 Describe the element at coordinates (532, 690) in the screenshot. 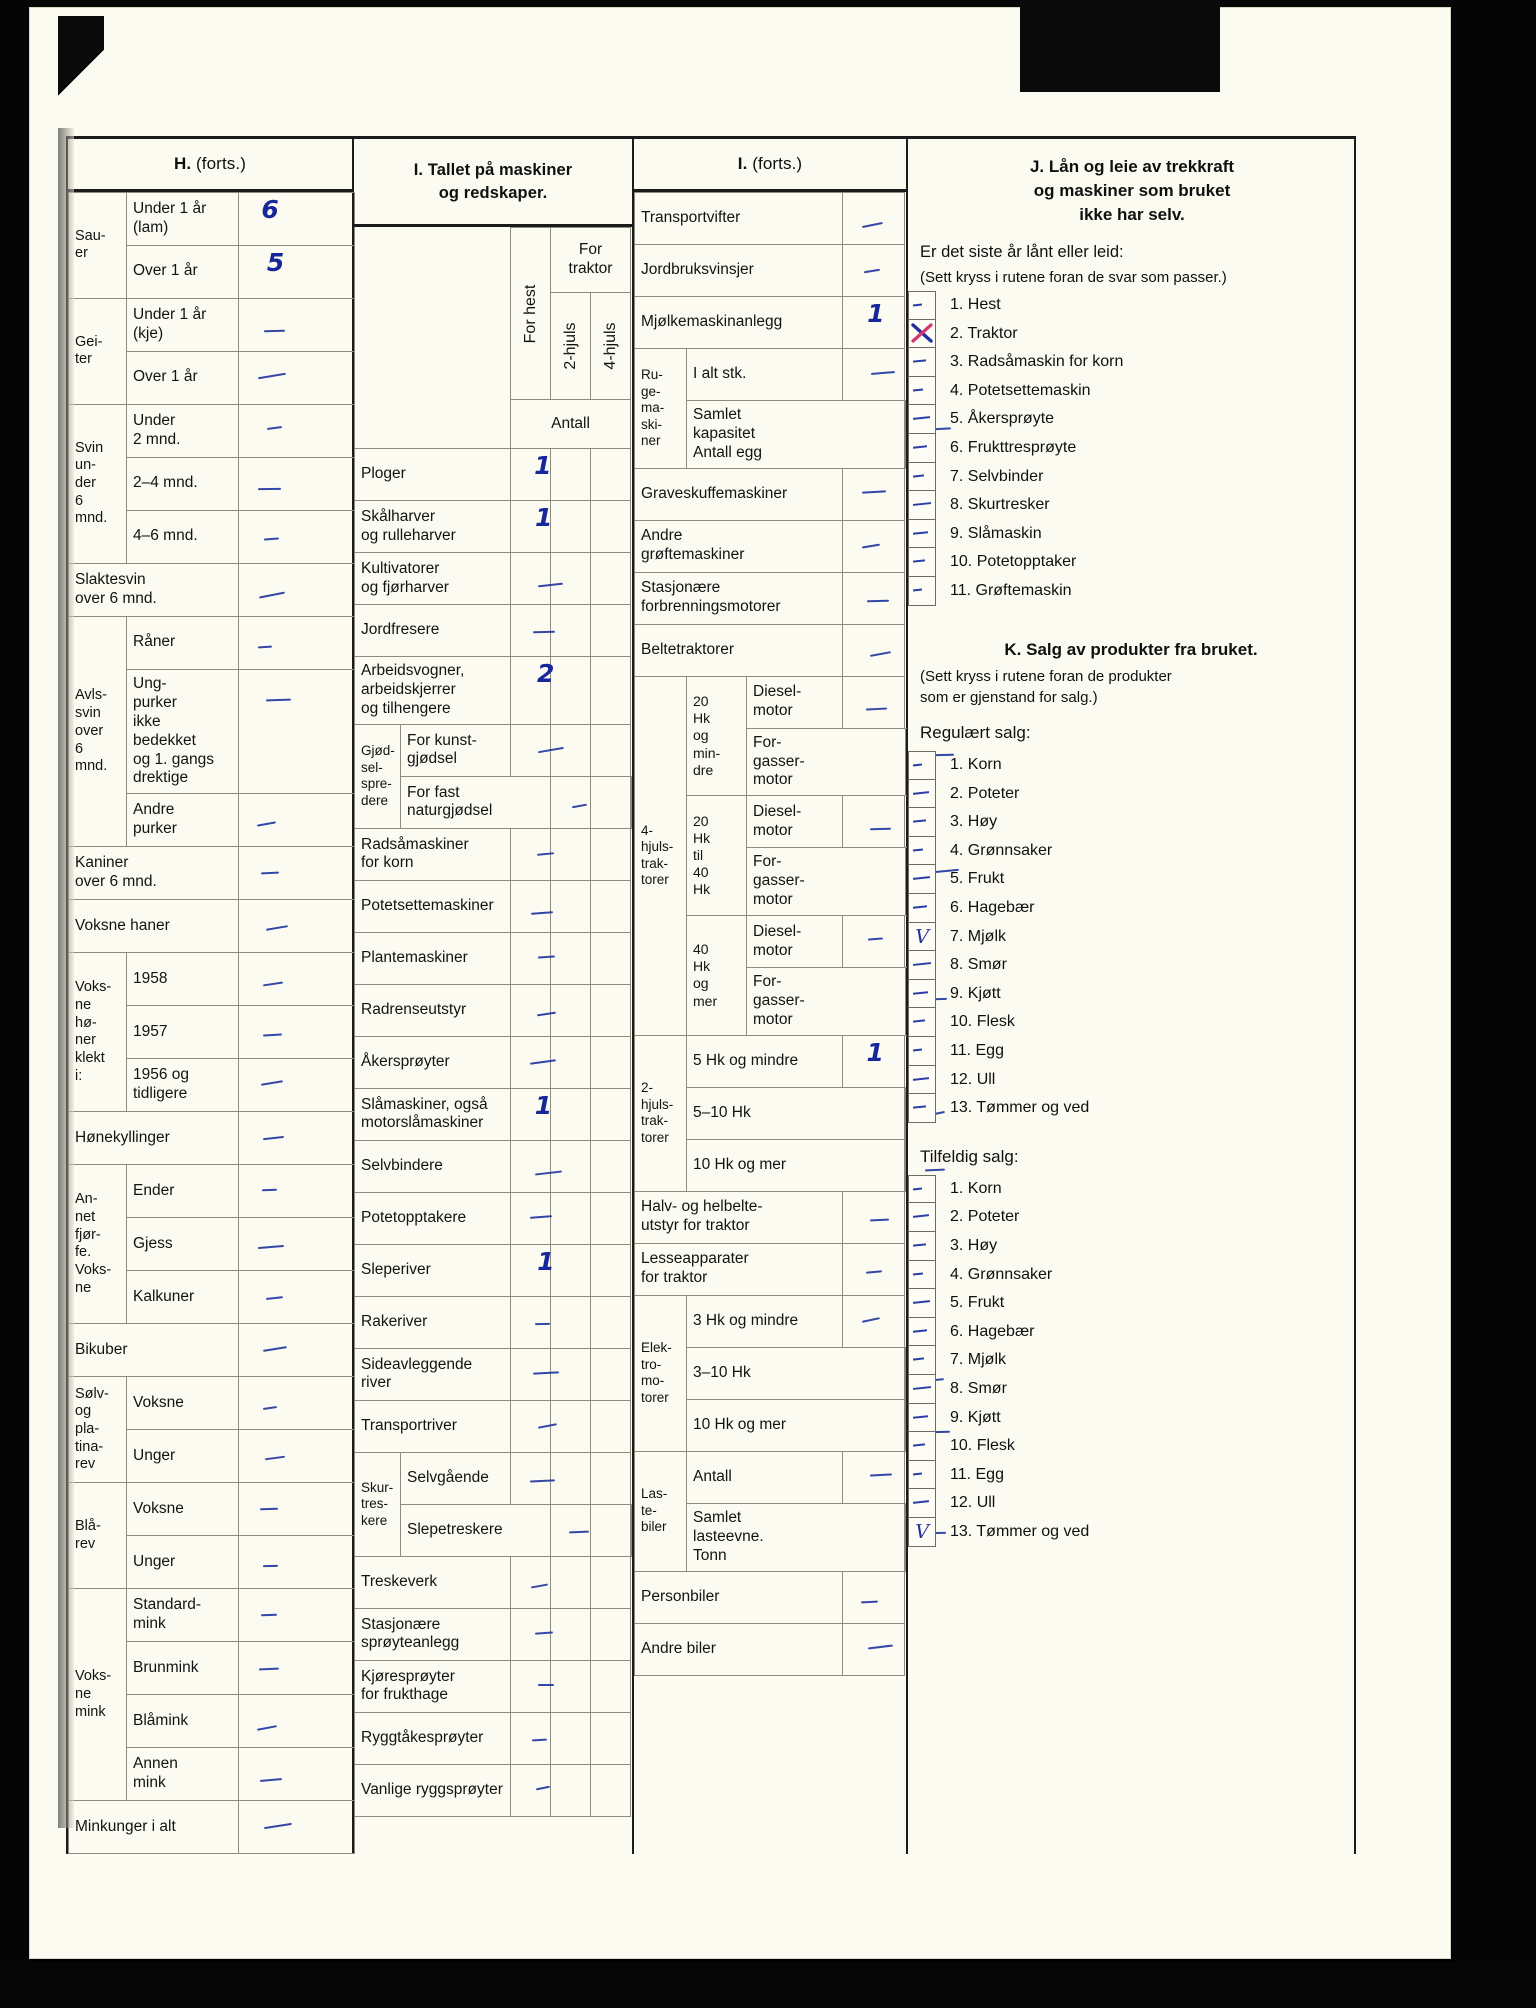

I see `value-cell-hest: 2` at that location.